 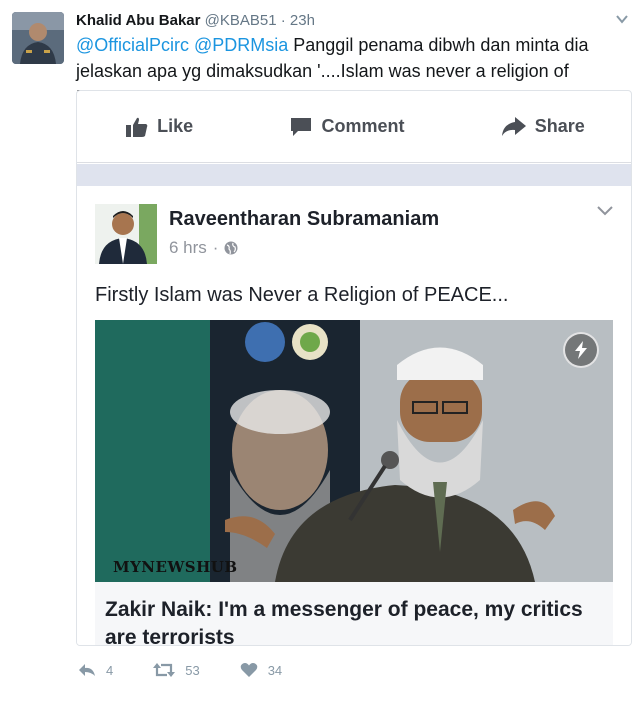 What do you see at coordinates (110, 670) in the screenshot?
I see `reply-count: 4` at bounding box center [110, 670].